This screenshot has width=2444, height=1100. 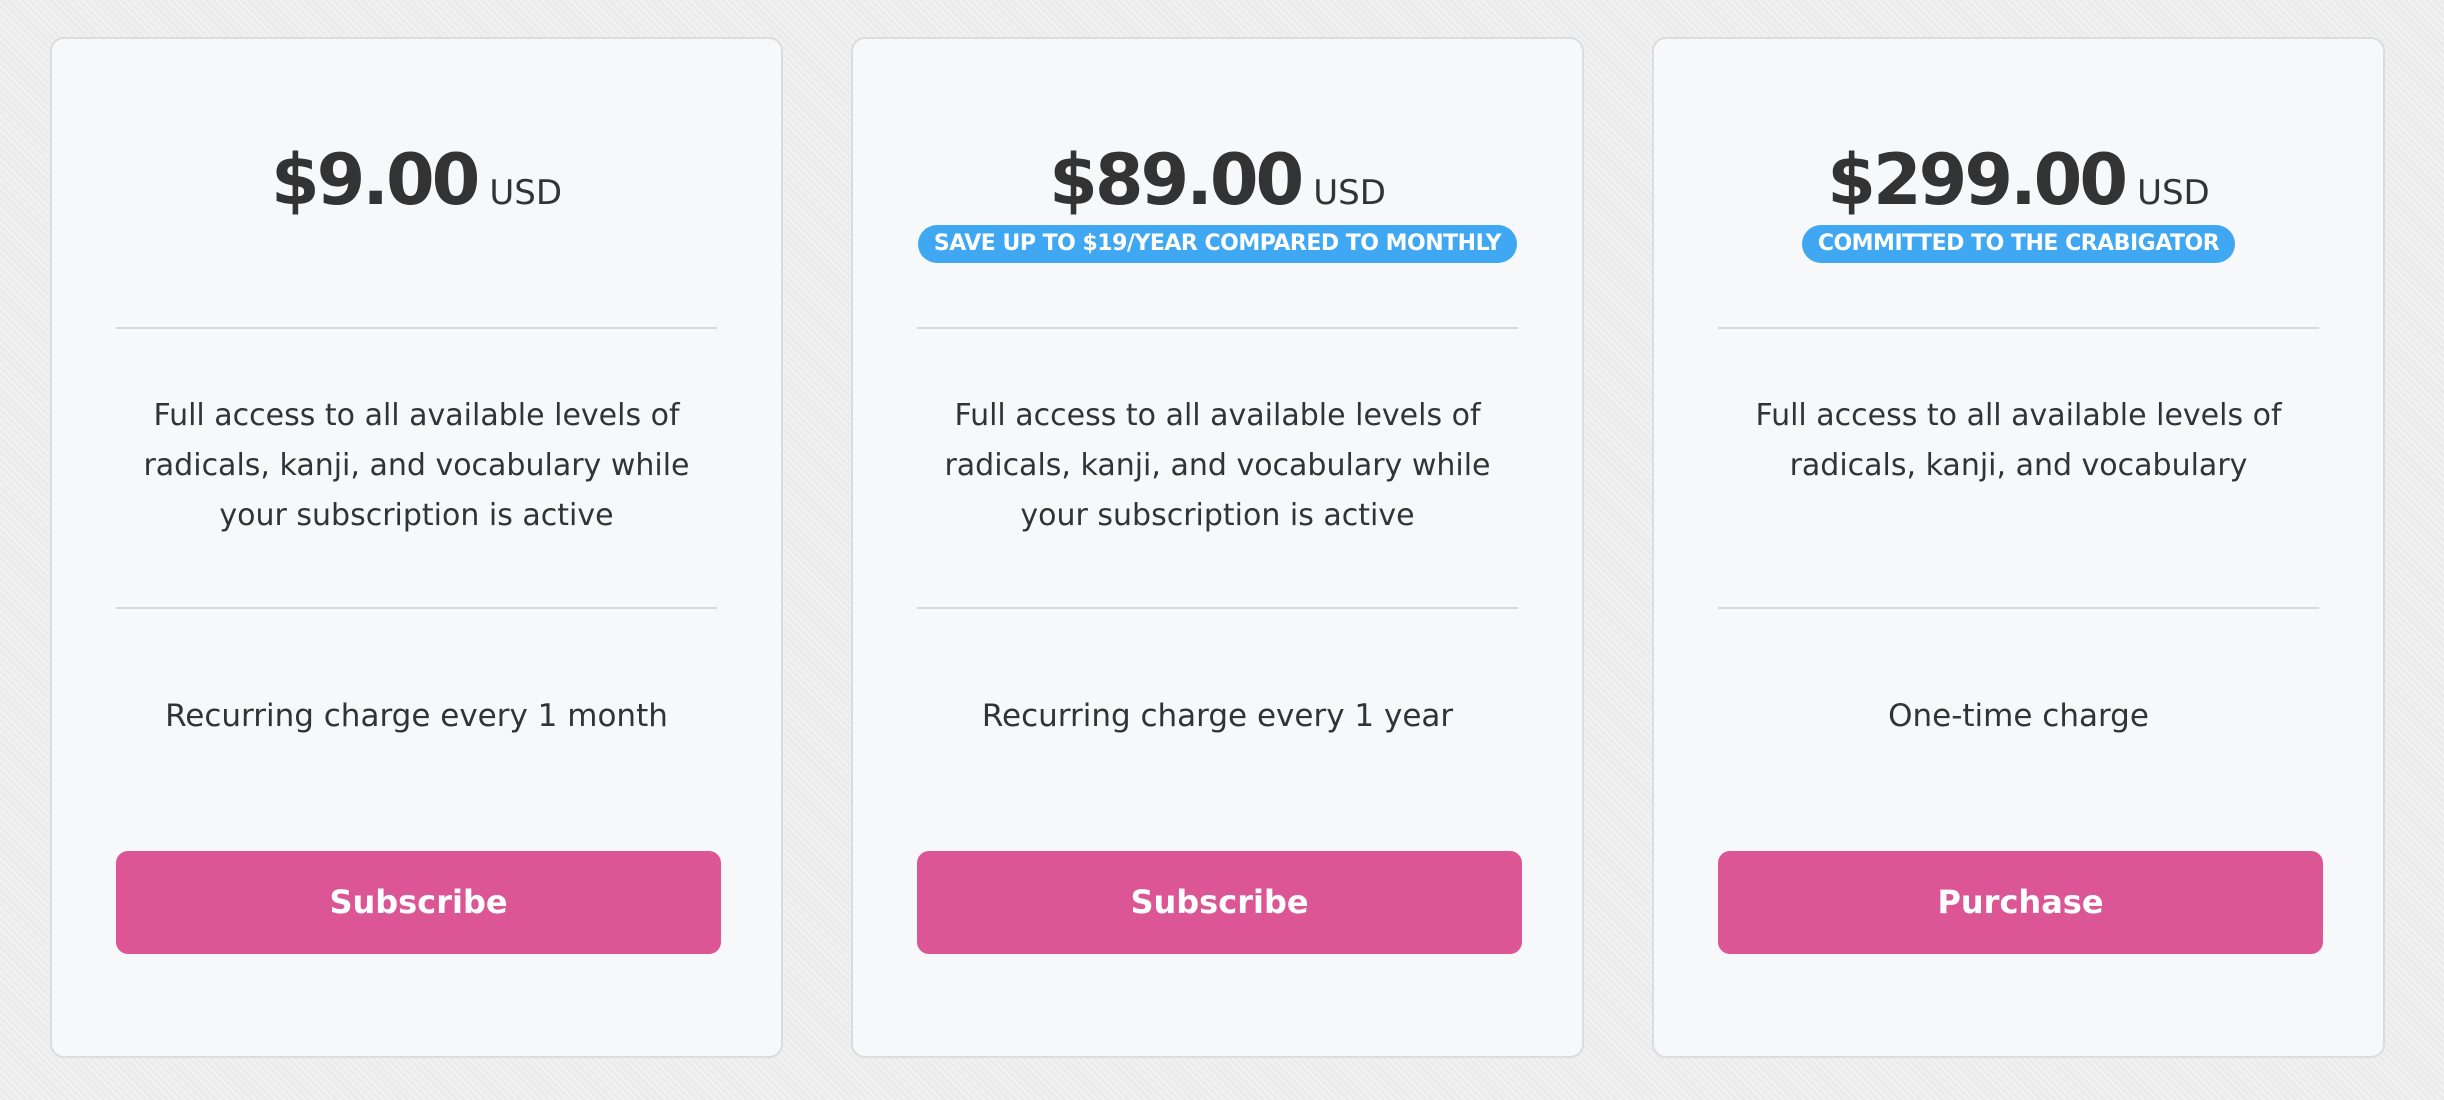 I want to click on charge-info: Recurring charge every 1 month, so click(x=416, y=716).